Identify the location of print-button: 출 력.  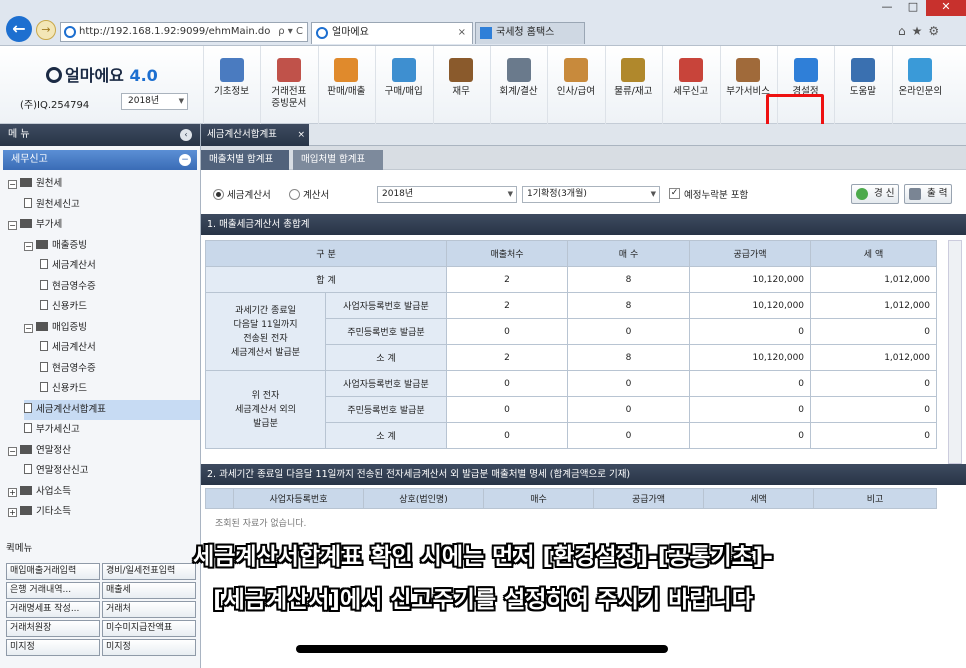
(928, 194).